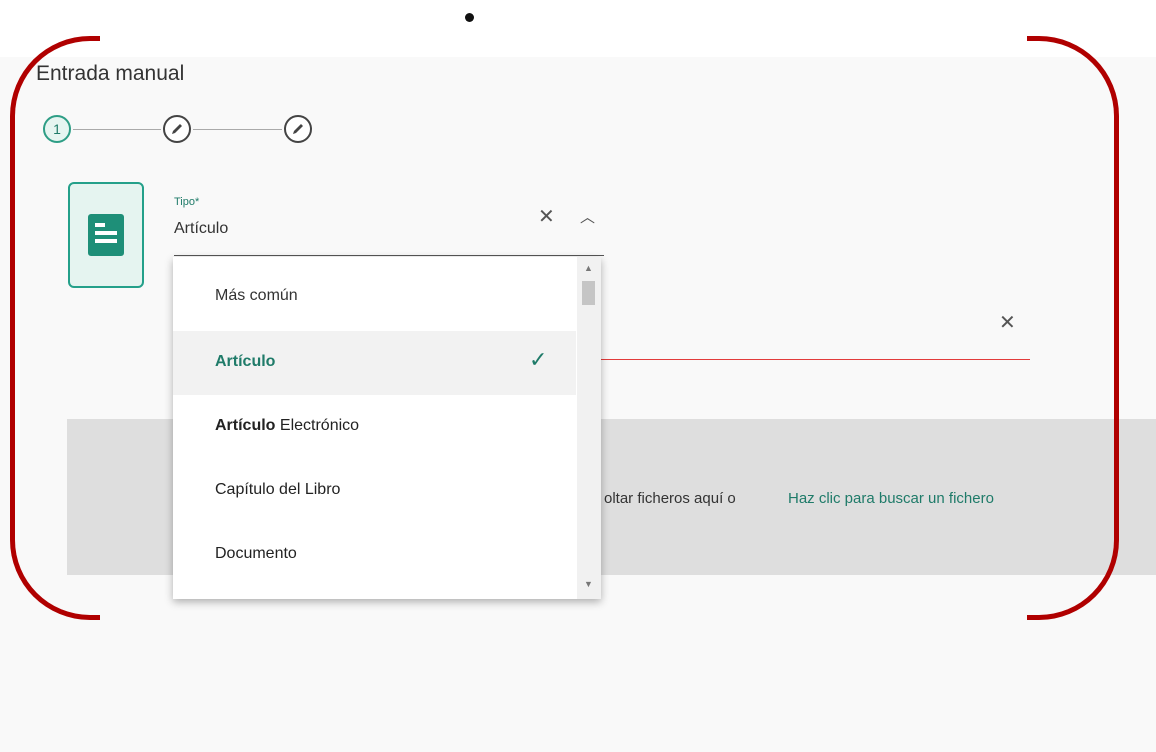  What do you see at coordinates (587, 216) in the screenshot?
I see `chevron-up-icon: ︿` at bounding box center [587, 216].